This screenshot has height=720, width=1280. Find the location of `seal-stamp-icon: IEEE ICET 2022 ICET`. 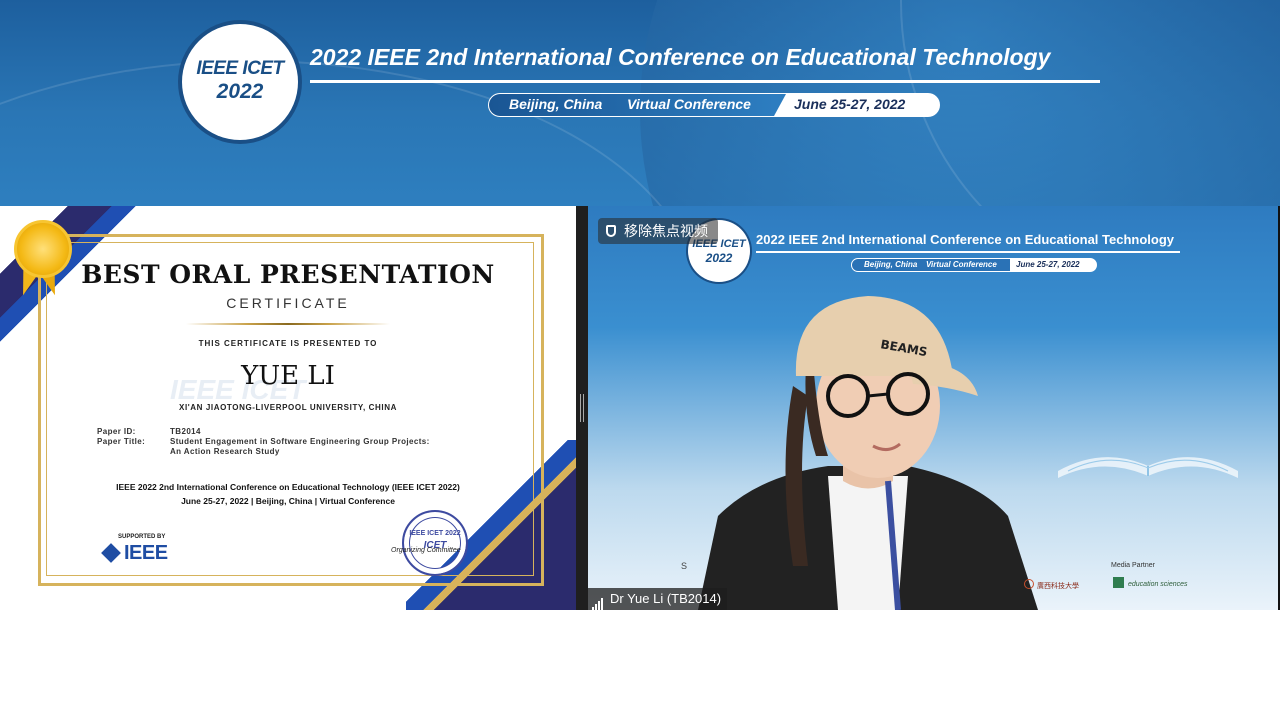

seal-stamp-icon: IEEE ICET 2022 ICET is located at coordinates (435, 543).